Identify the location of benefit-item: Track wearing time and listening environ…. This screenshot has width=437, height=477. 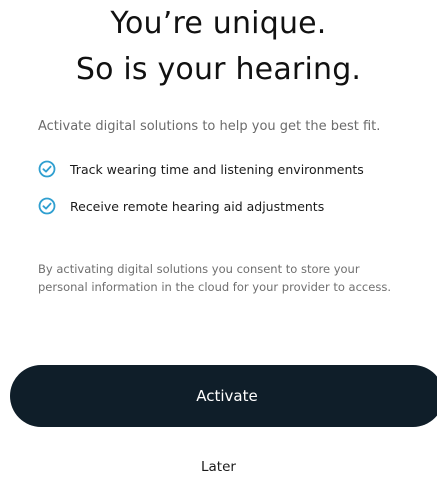
(201, 169).